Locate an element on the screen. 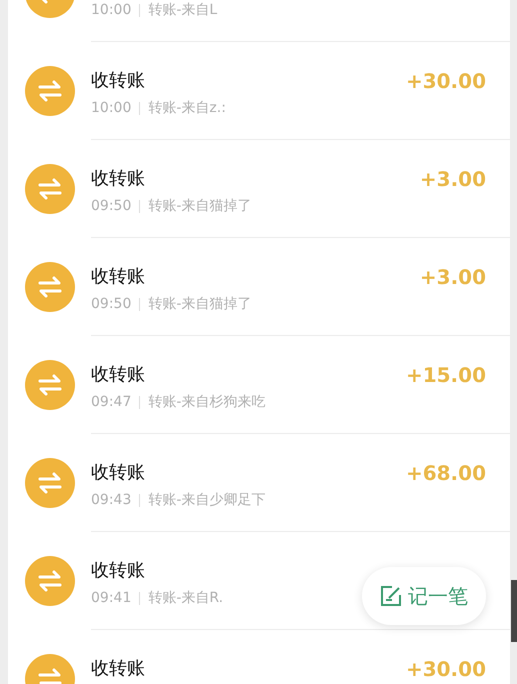 This screenshot has width=517, height=684. transaction-description: 转账-来自R. is located at coordinates (186, 598).